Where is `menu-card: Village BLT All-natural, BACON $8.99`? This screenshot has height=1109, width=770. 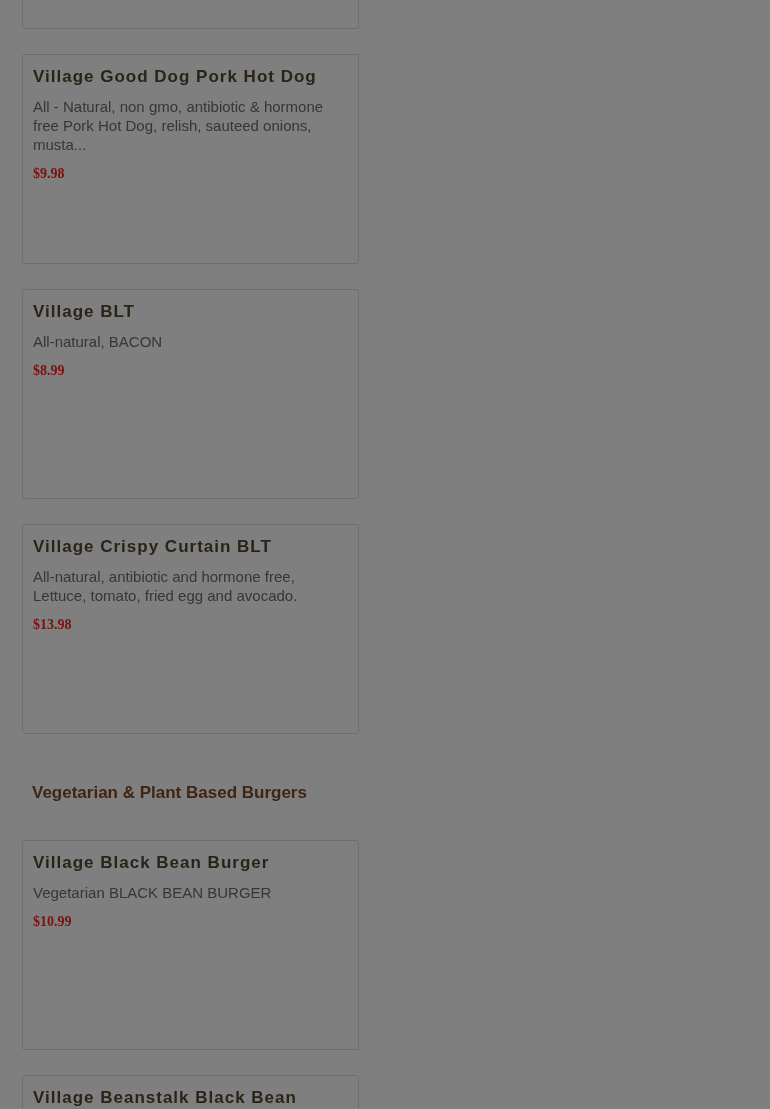
menu-card: Village BLT All-natural, BACON $8.99 is located at coordinates (190, 394).